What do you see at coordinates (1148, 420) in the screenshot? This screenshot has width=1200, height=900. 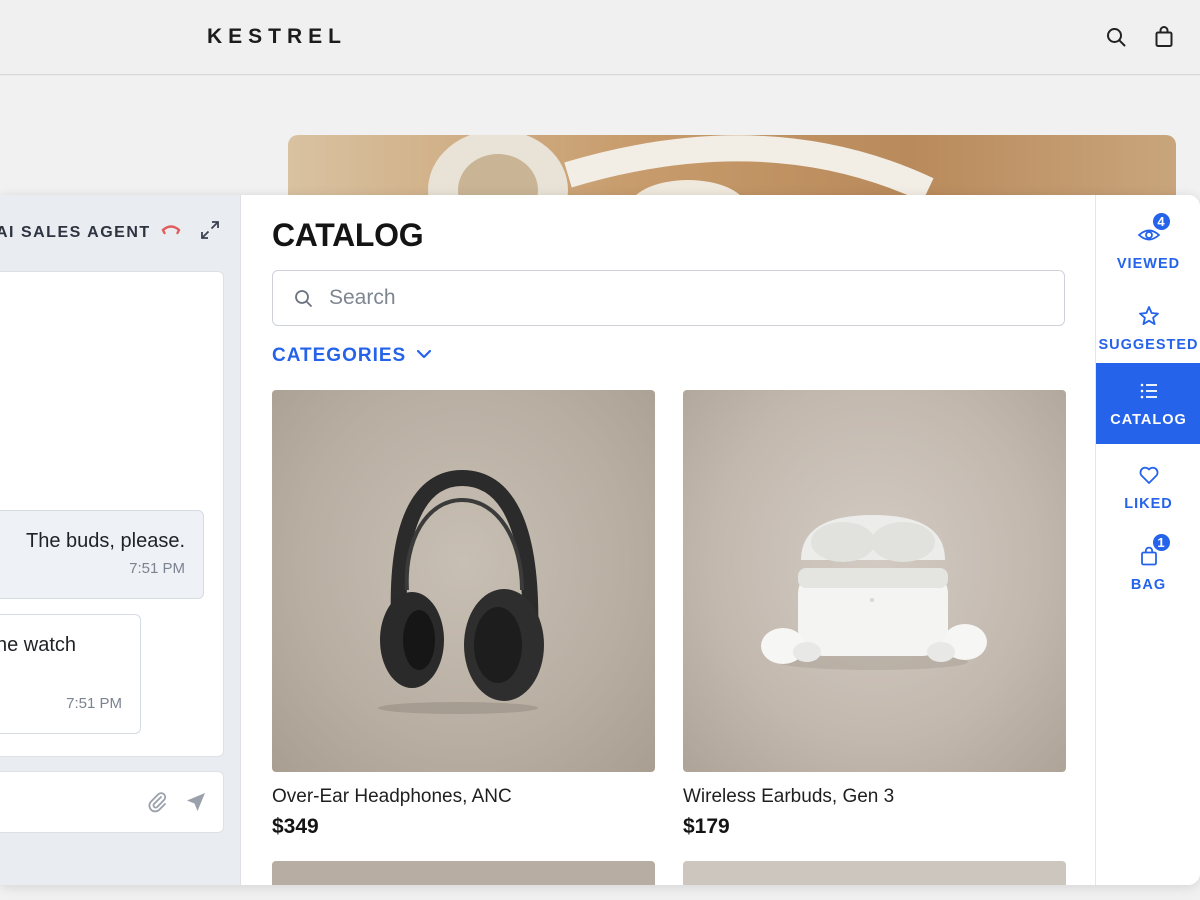 I see `rail-label: CATALOG` at bounding box center [1148, 420].